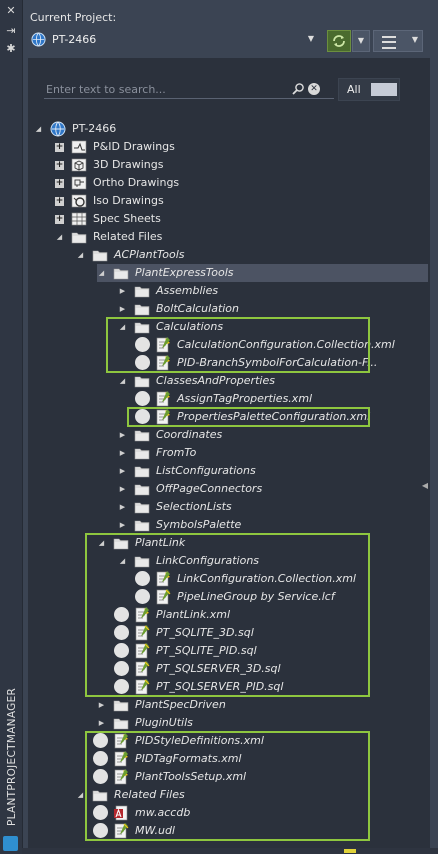  Describe the element at coordinates (241, 201) in the screenshot. I see `tree-folder-item: + Iso Drawings` at that location.